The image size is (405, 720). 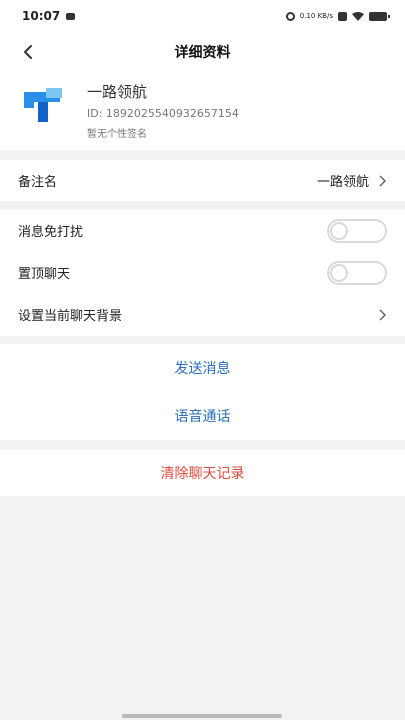 I want to click on remark-row: 备注名 一路领航, so click(x=202, y=180).